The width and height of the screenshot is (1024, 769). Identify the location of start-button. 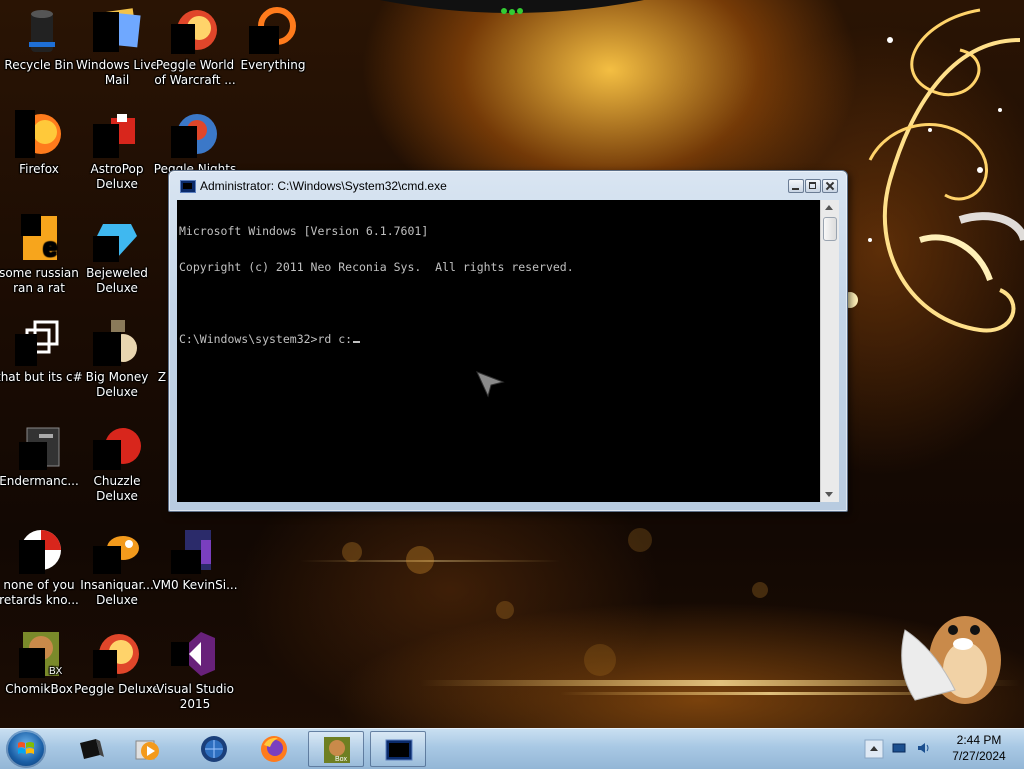
(26, 749).